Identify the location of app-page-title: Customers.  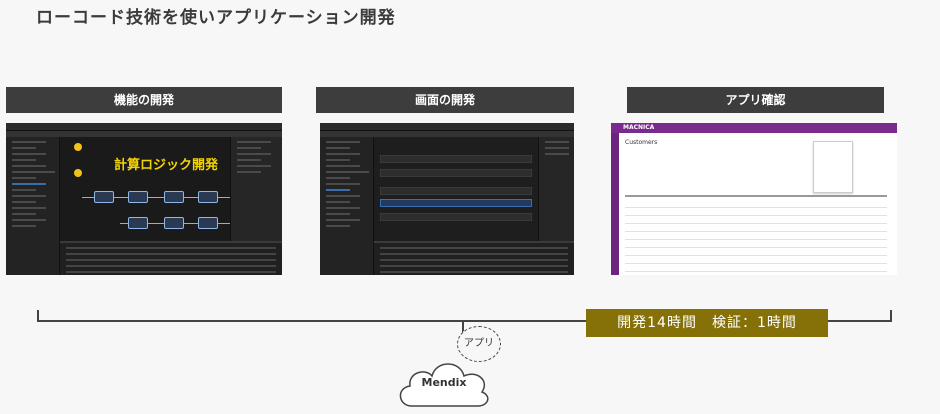
(641, 142).